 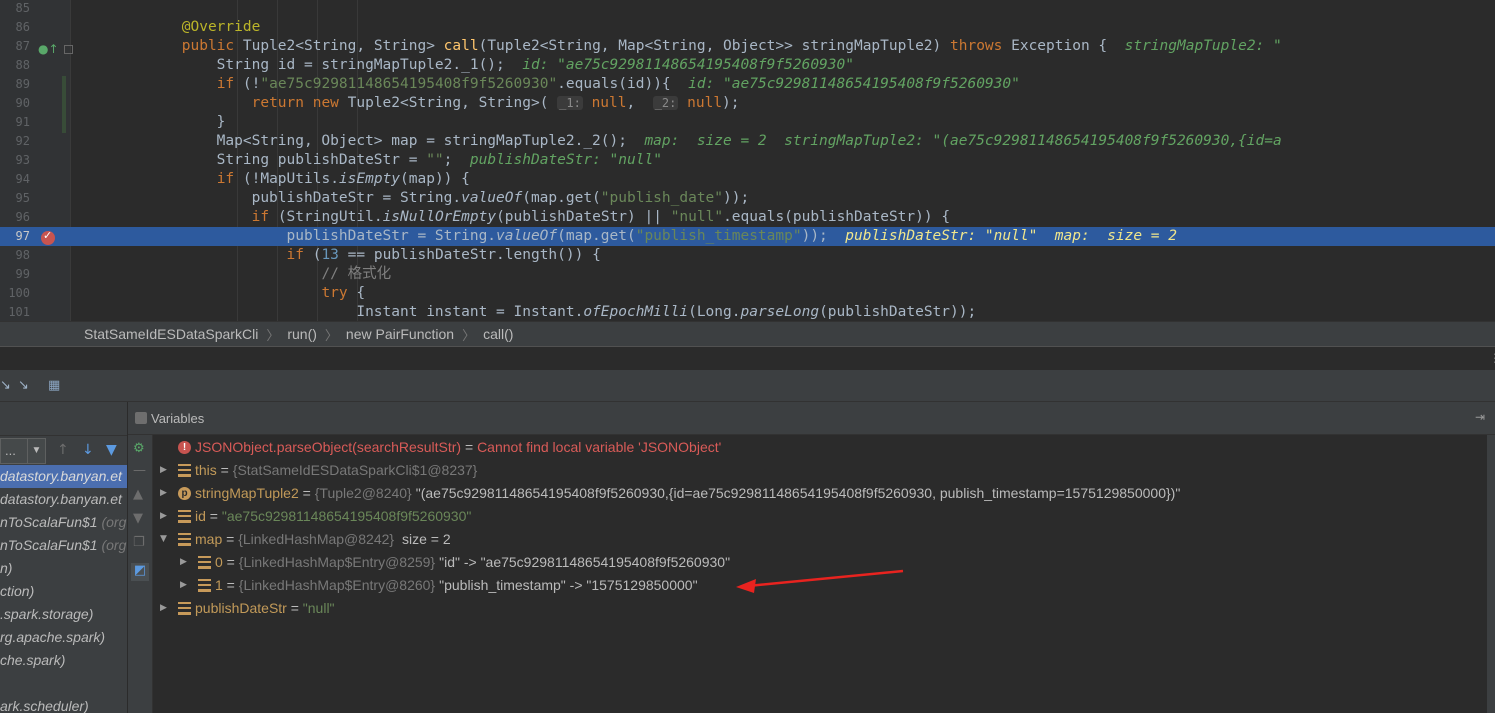 I want to click on variable-row: ▼ map = {LinkedHashMap@8242} size = 2, so click(x=820, y=539).